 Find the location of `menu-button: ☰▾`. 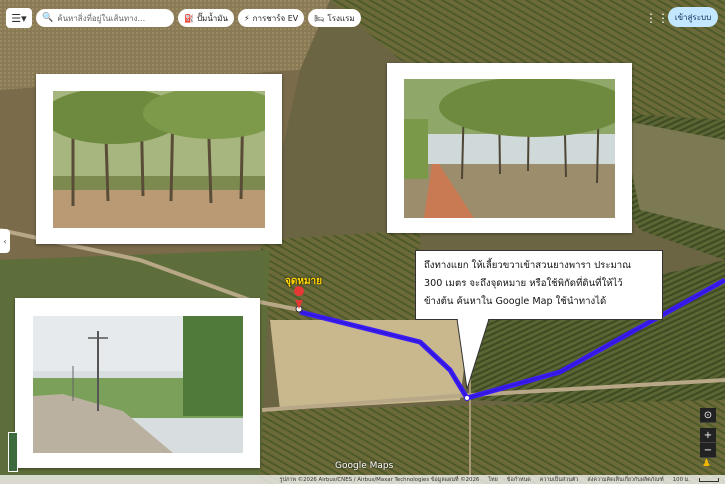

menu-button: ☰▾ is located at coordinates (19, 18).